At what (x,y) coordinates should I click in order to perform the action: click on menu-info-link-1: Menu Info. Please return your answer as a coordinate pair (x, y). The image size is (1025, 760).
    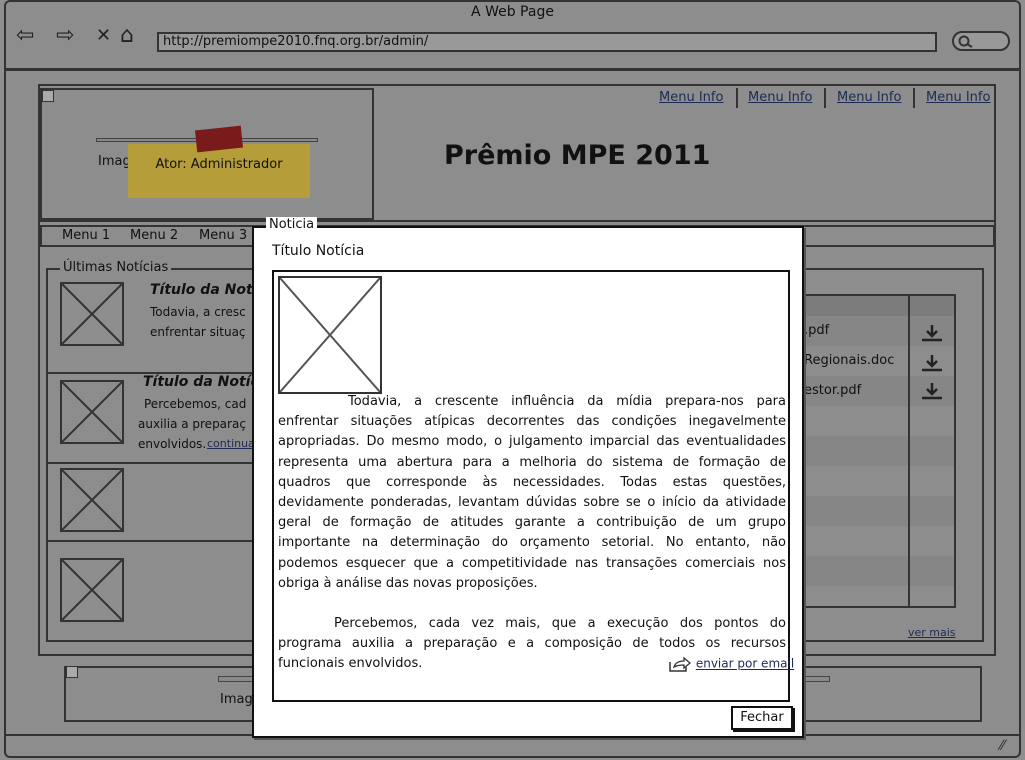
    Looking at the image, I should click on (691, 97).